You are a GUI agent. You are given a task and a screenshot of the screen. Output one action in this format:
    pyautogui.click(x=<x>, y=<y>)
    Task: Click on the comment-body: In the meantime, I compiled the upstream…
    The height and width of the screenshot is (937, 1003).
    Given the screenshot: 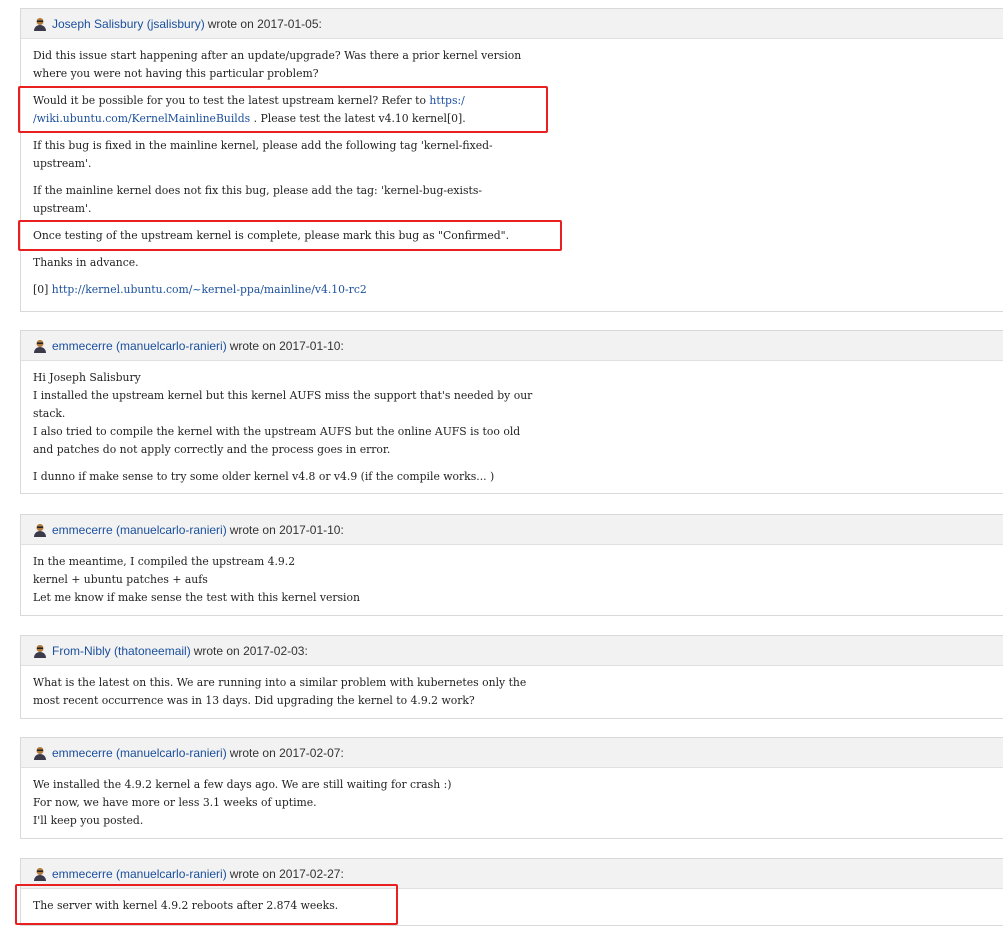 What is the action you would take?
    pyautogui.click(x=512, y=581)
    